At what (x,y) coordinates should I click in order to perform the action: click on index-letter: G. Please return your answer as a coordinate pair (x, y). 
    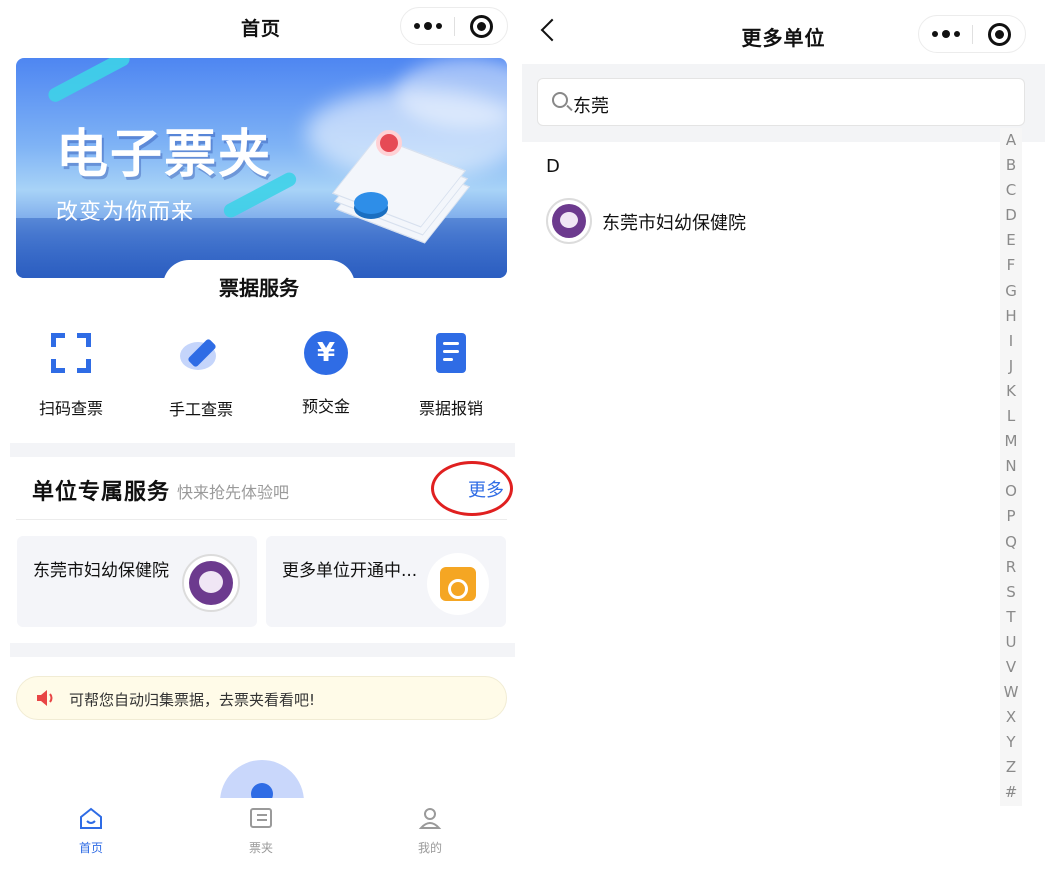
    Looking at the image, I should click on (1011, 291).